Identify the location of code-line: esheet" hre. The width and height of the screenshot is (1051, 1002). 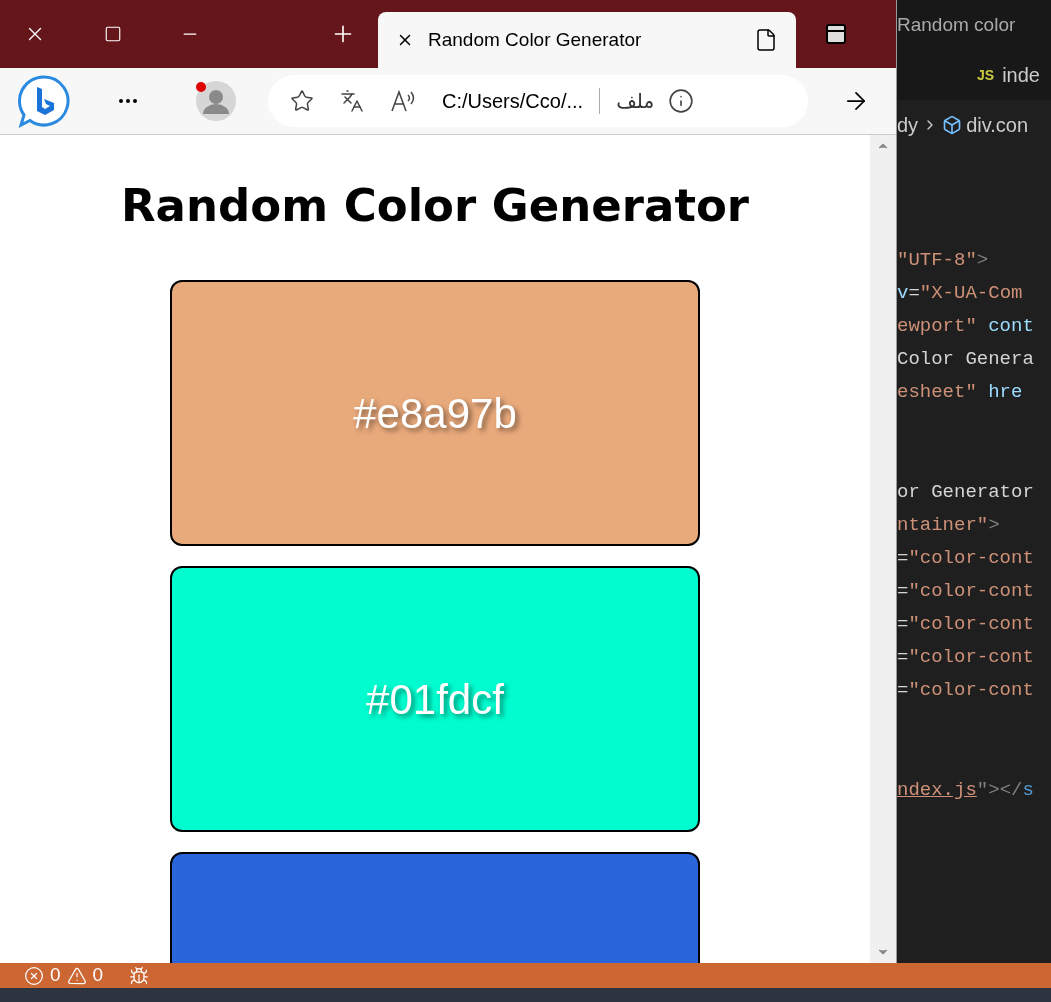
(960, 392).